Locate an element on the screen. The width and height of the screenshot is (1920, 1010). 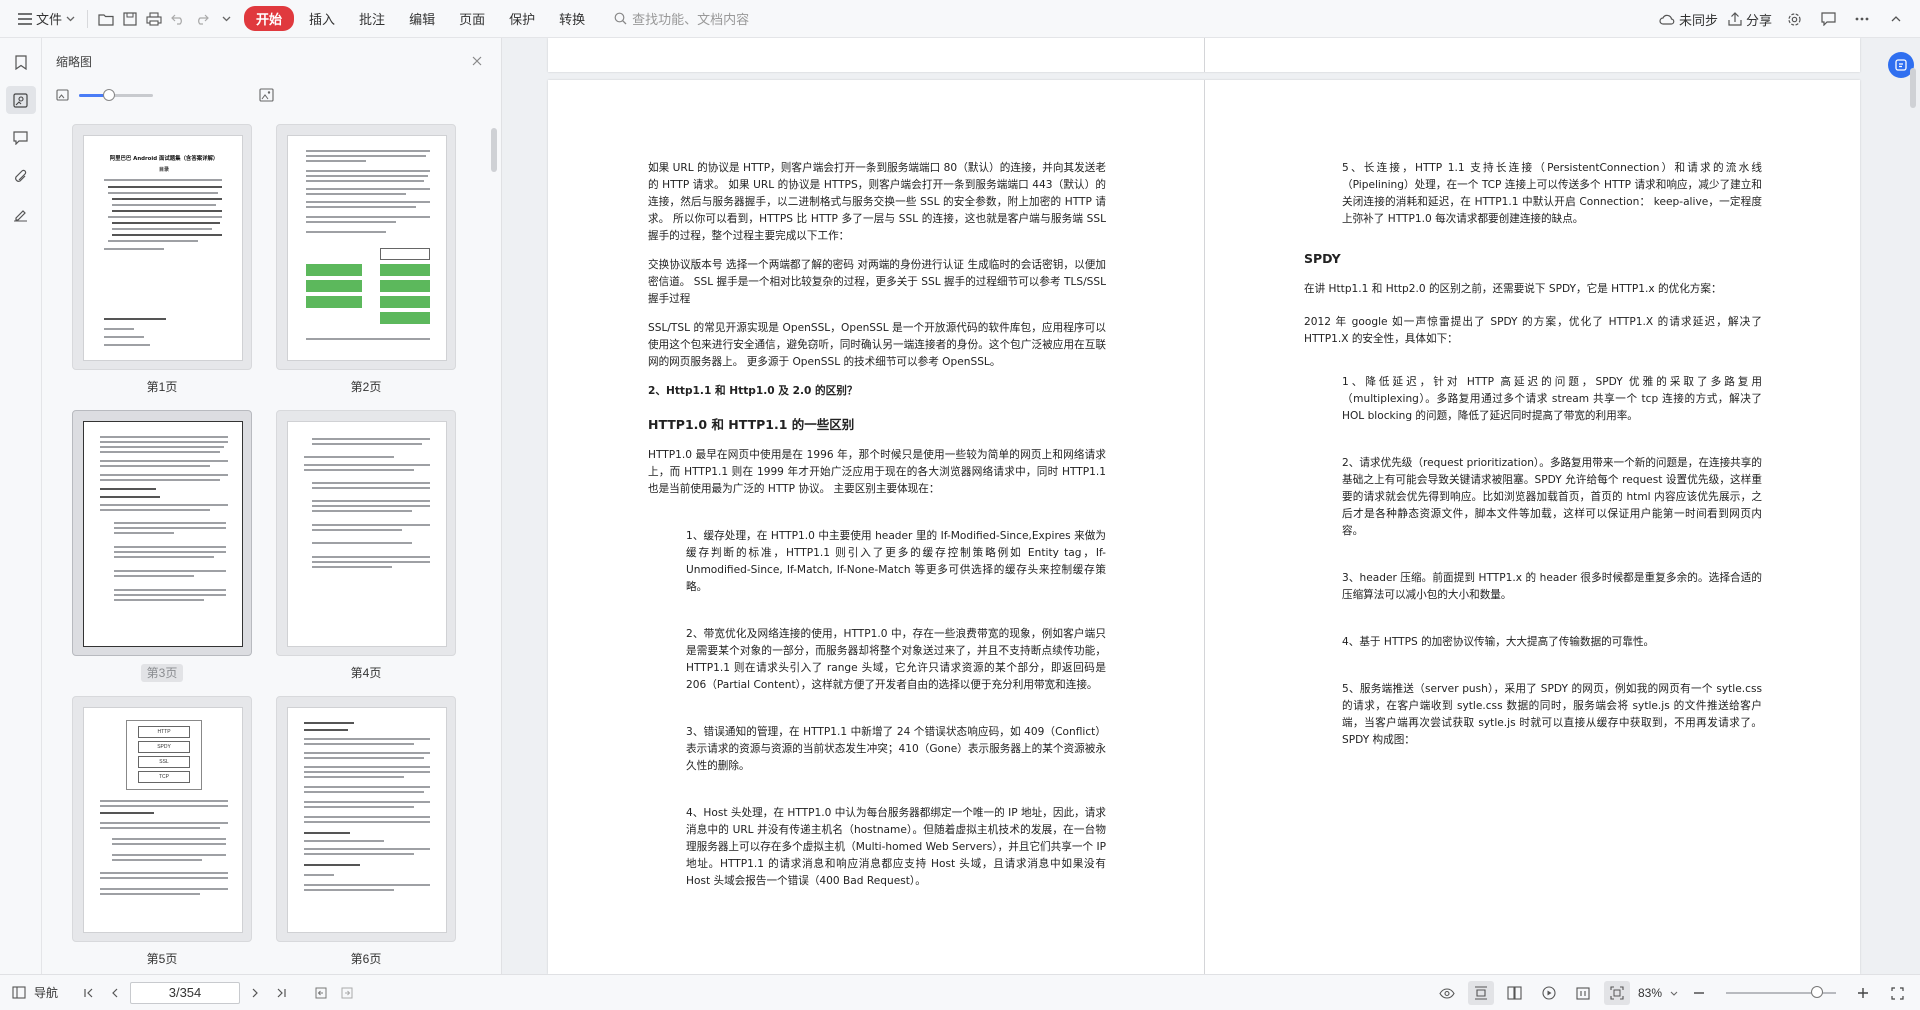
save-button is located at coordinates (130, 19).